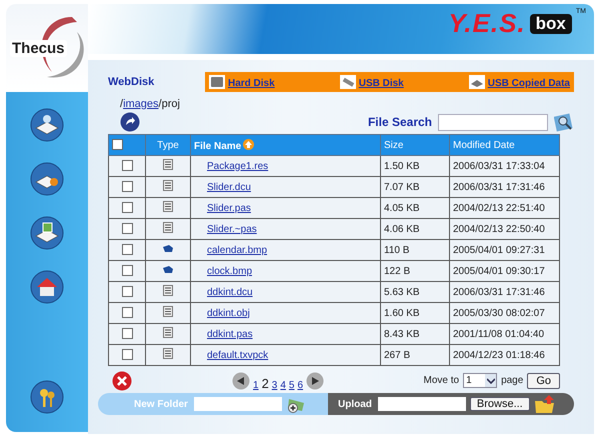 The width and height of the screenshot is (600, 442). Describe the element at coordinates (415, 145) in the screenshot. I see `column-header: Size` at that location.